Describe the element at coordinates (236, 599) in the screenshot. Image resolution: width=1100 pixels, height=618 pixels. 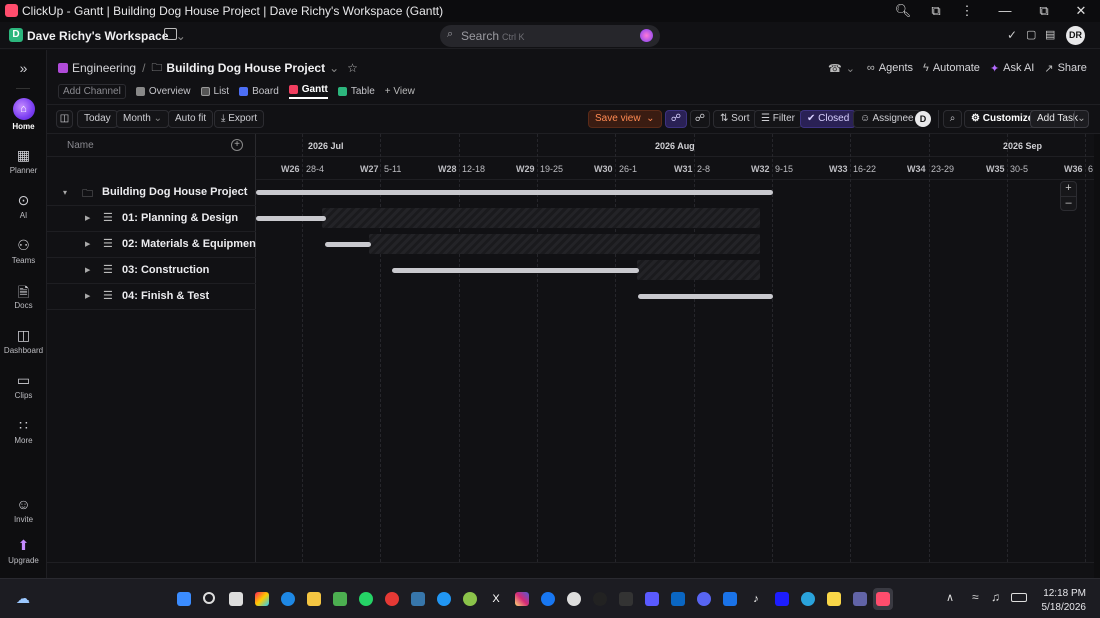
I see `task-view-icon` at that location.